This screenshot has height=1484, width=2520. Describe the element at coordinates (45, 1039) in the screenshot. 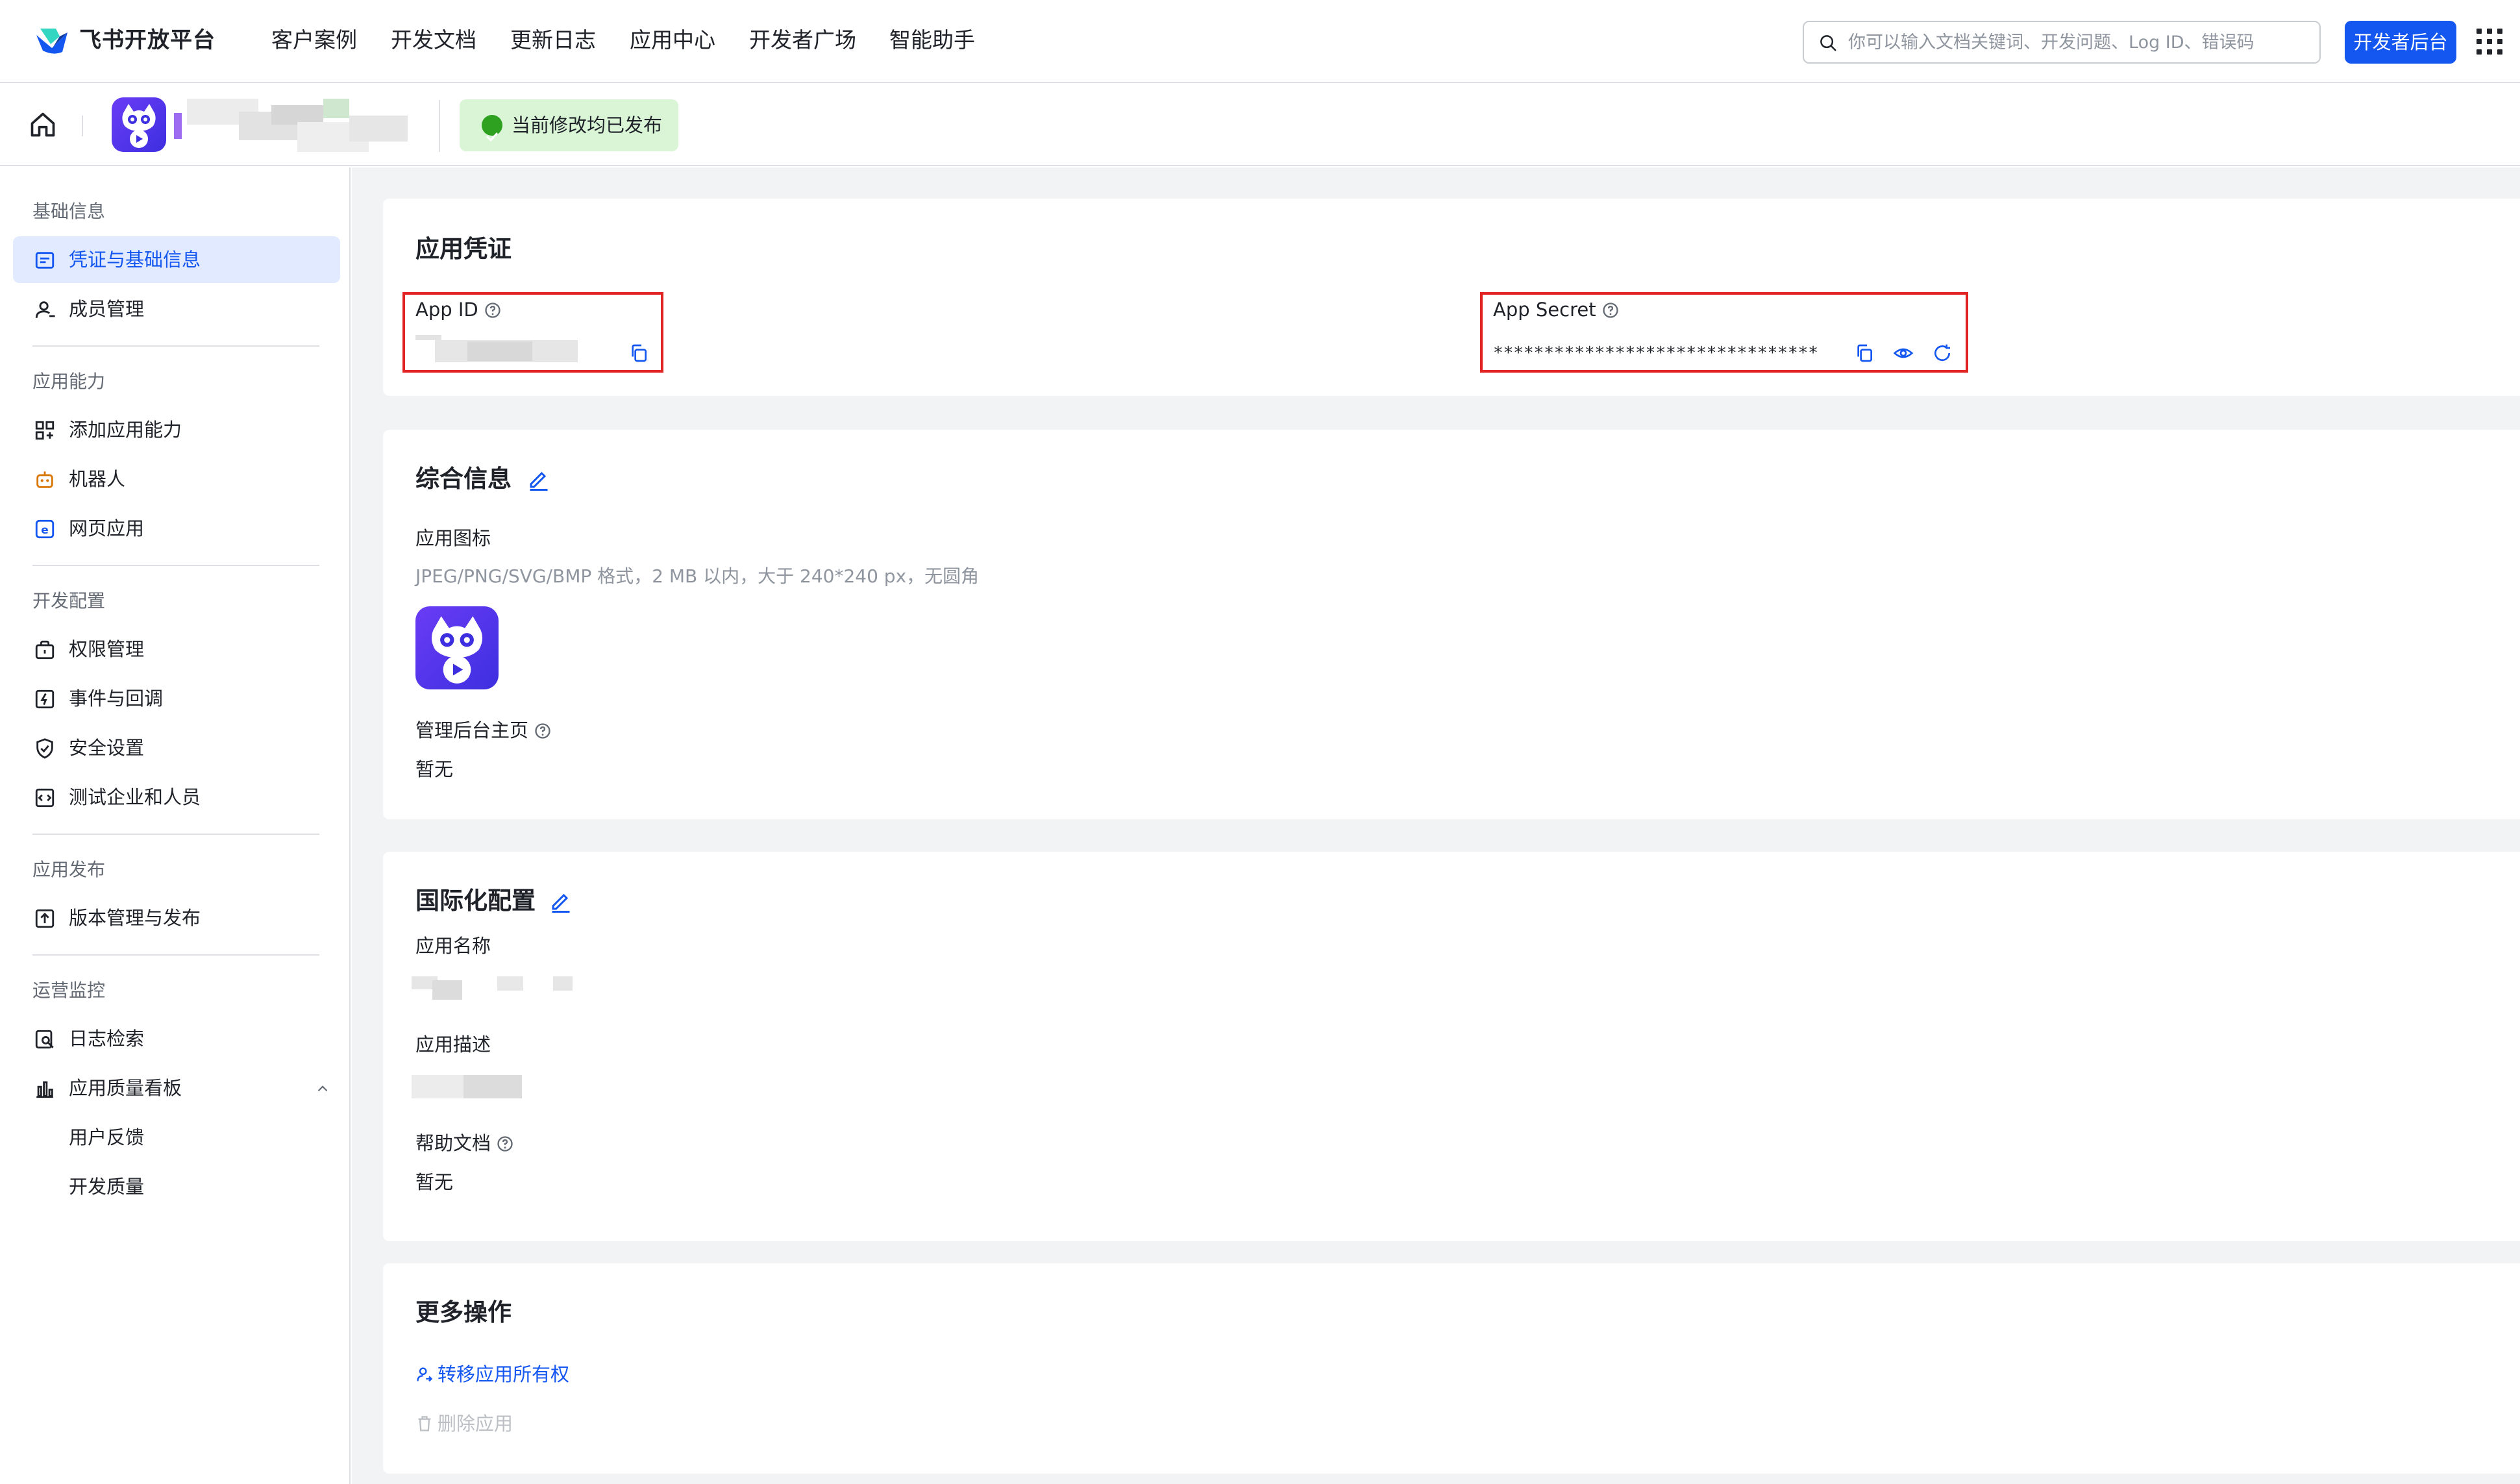

I see `log-search-icon` at that location.